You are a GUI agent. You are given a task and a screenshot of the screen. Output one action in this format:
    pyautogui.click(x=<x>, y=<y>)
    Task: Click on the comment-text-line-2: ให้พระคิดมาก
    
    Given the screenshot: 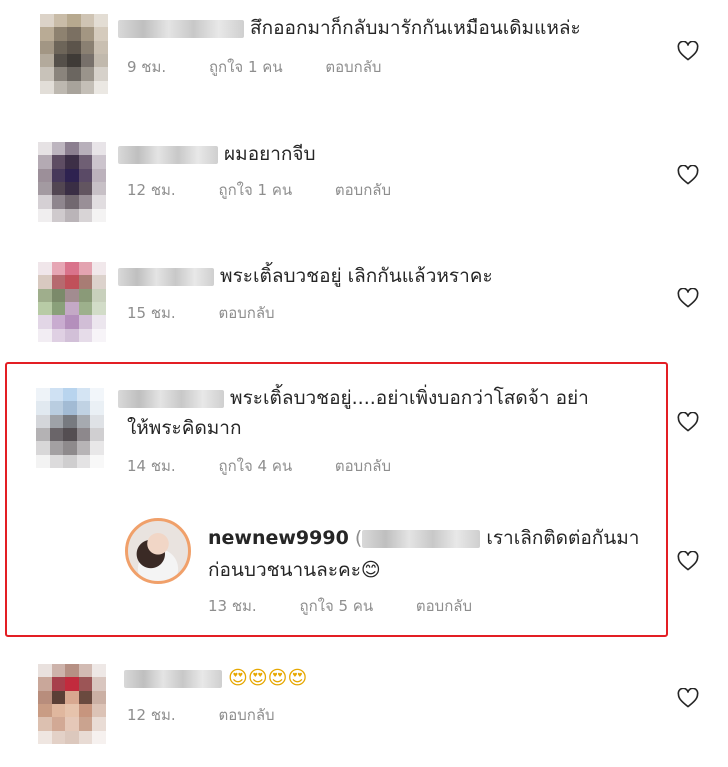 What is the action you would take?
    pyautogui.click(x=184, y=428)
    